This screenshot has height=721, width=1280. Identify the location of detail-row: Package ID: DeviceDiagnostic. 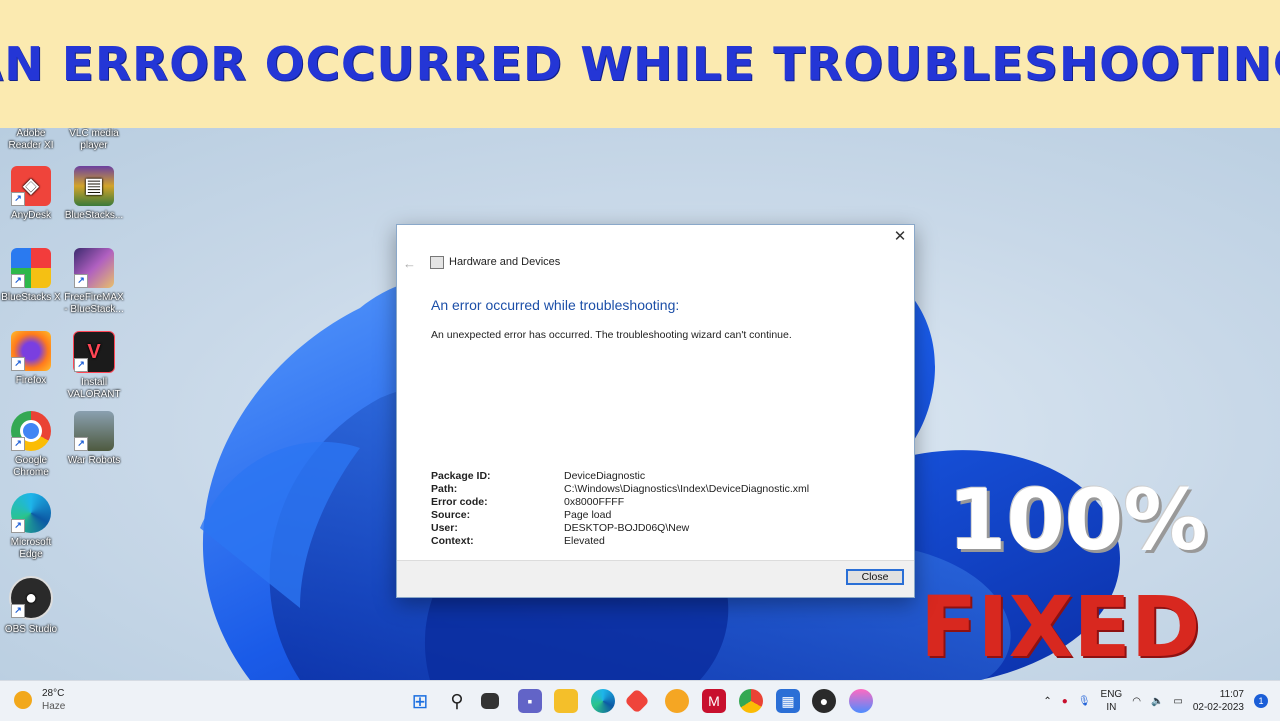
(620, 476).